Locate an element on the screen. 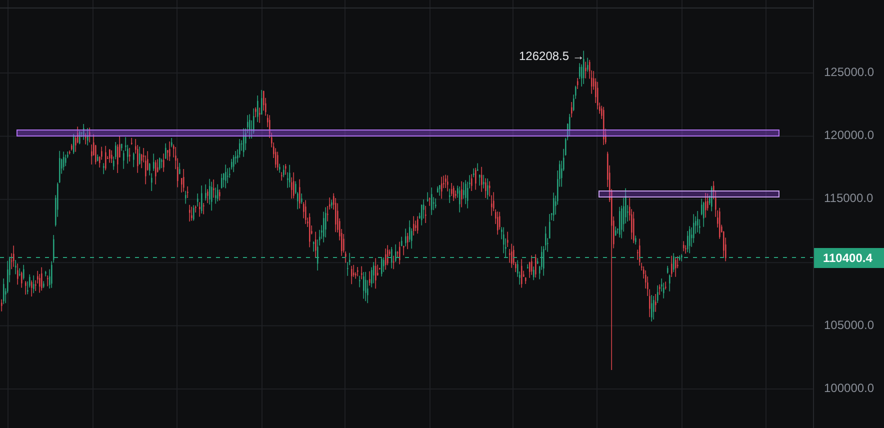  axis-label: 105000.0 is located at coordinates (849, 325).